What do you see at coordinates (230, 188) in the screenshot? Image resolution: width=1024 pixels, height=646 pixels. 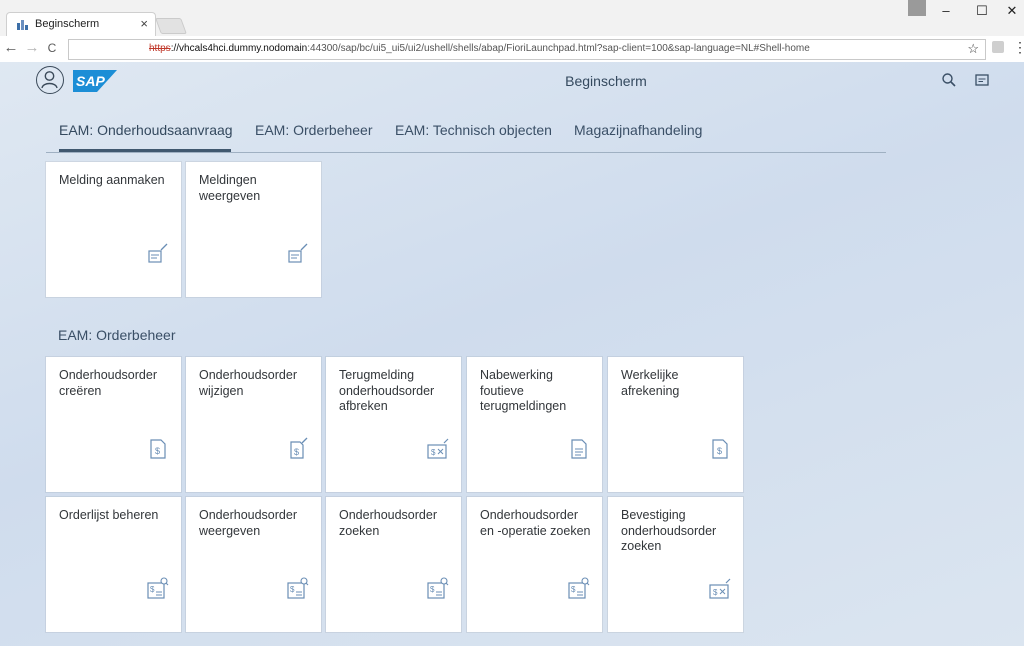 I see `tile-label: Meldingen weergeven` at bounding box center [230, 188].